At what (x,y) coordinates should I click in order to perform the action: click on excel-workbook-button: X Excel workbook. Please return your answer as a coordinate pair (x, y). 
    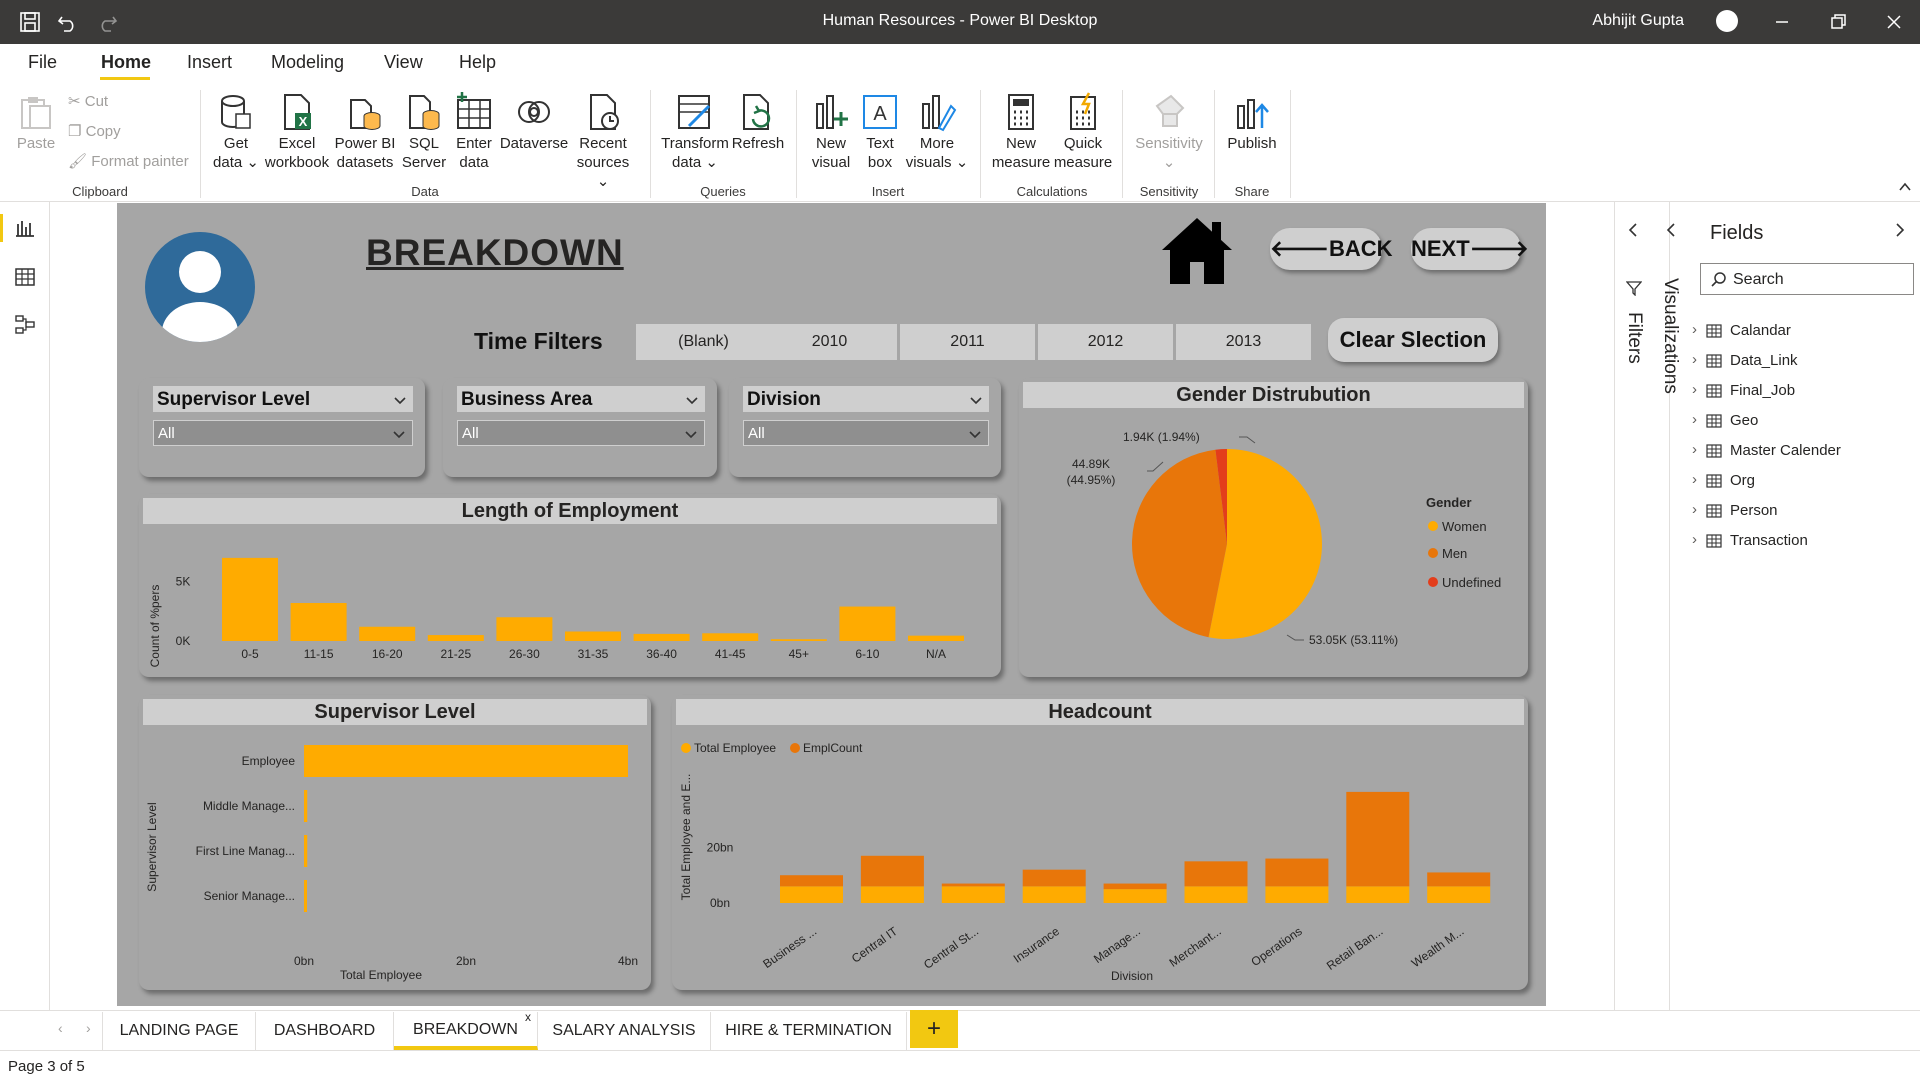
    Looking at the image, I should click on (297, 132).